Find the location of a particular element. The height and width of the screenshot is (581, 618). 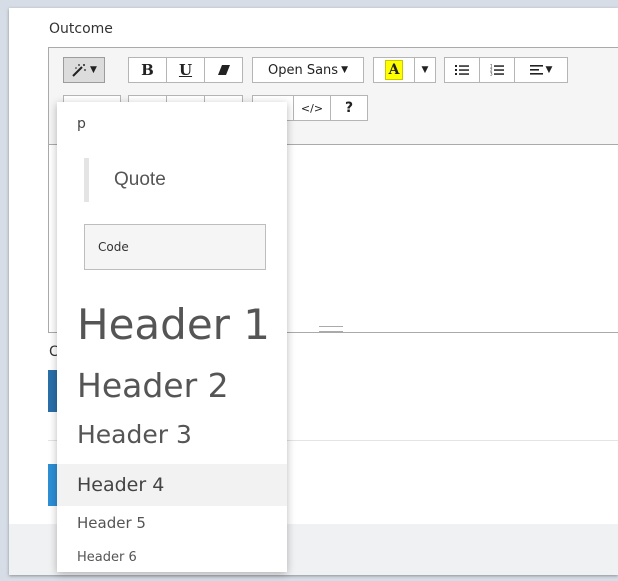

code-view-icon: </> is located at coordinates (312, 108).